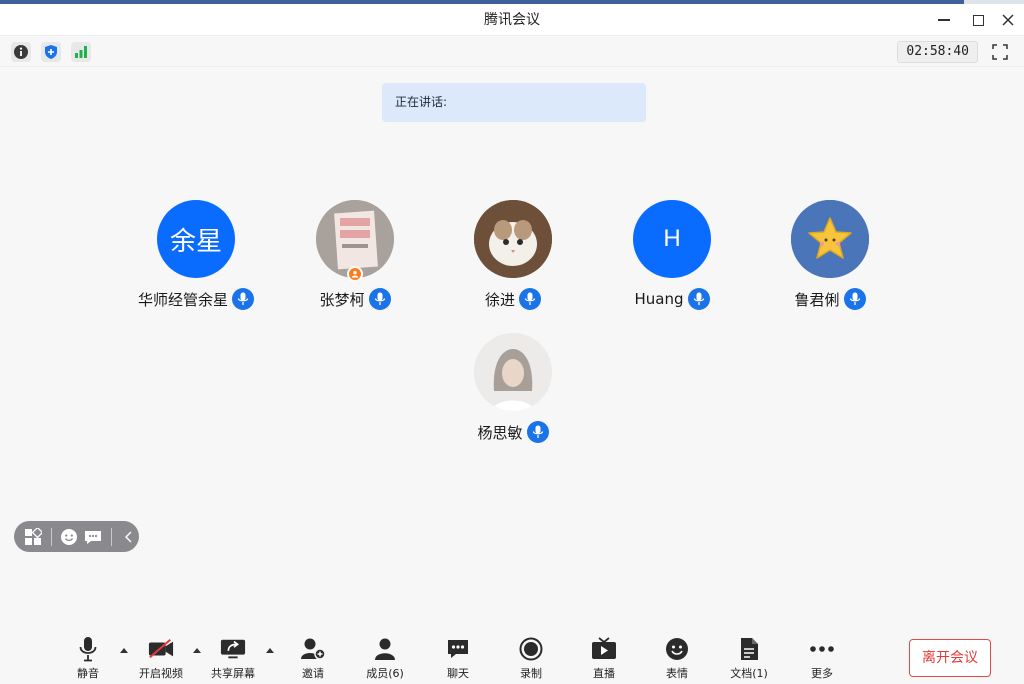  I want to click on share-screen-icon, so click(233, 649).